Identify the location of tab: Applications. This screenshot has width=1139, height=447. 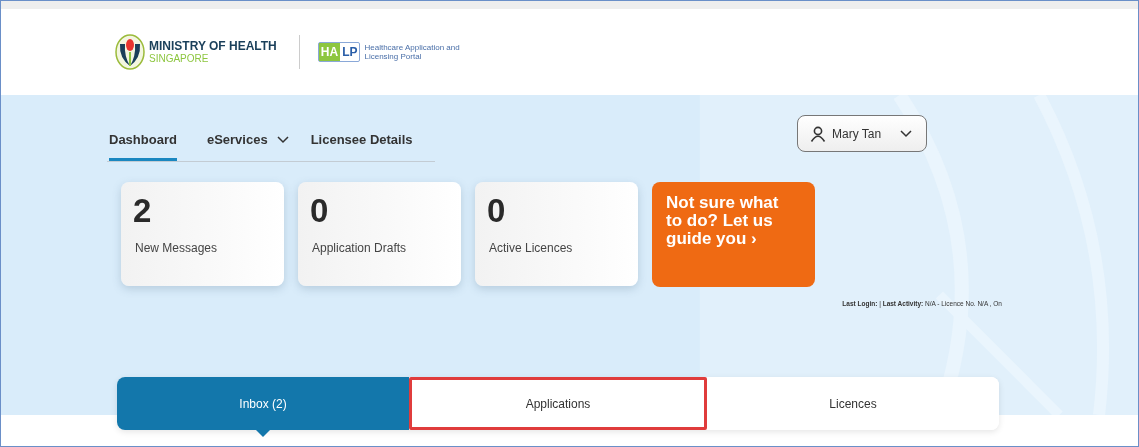
(558, 403).